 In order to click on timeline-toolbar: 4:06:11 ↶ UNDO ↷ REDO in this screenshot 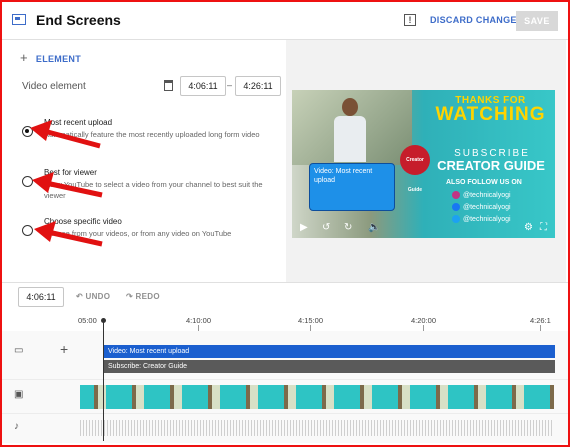, I will do `click(285, 297)`.